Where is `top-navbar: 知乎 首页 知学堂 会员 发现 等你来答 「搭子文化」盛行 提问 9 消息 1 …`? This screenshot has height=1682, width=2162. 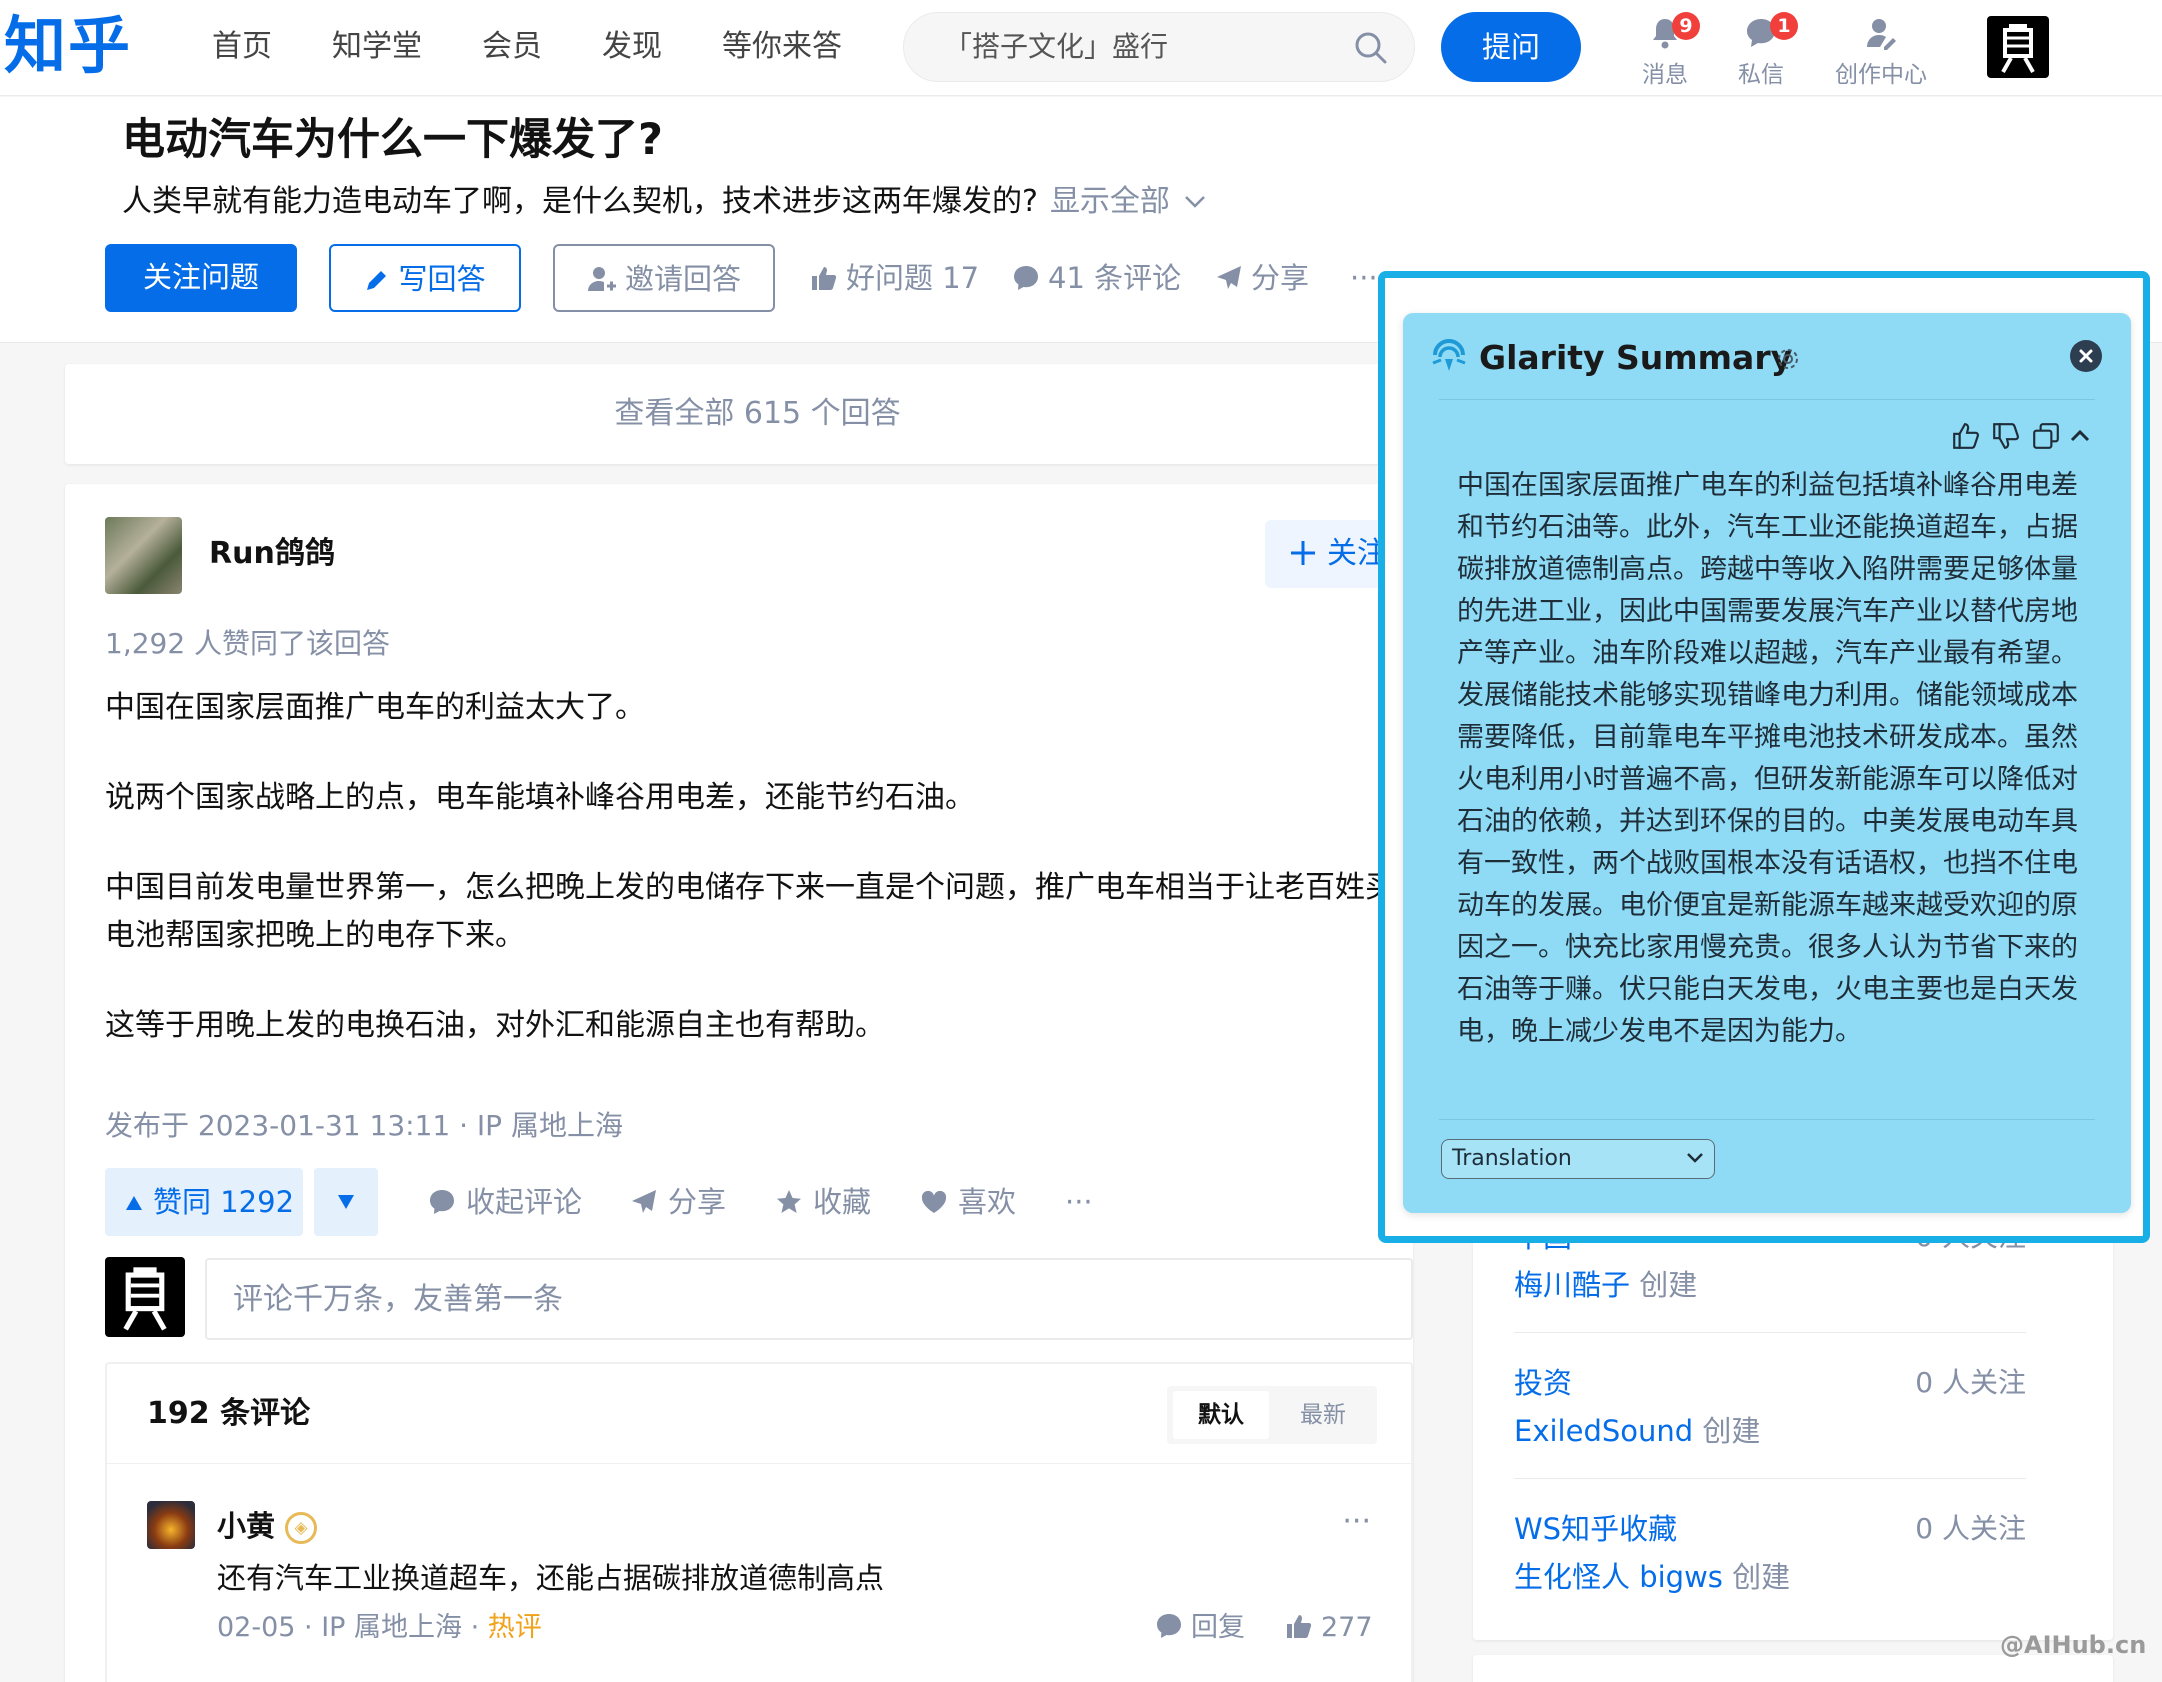 top-navbar: 知乎 首页 知学堂 会员 发现 等你来答 「搭子文化」盛行 提问 9 消息 1 … is located at coordinates (1081, 48).